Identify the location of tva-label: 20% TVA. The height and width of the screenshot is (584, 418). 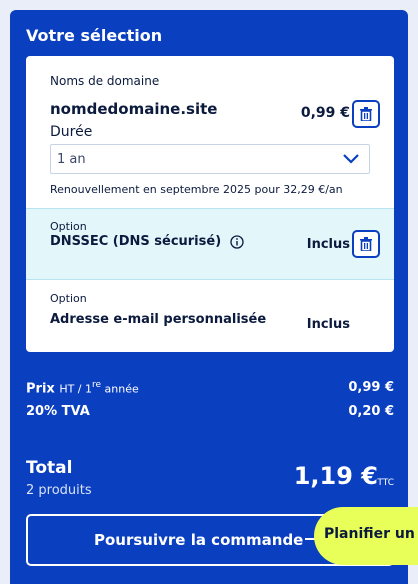
(58, 411).